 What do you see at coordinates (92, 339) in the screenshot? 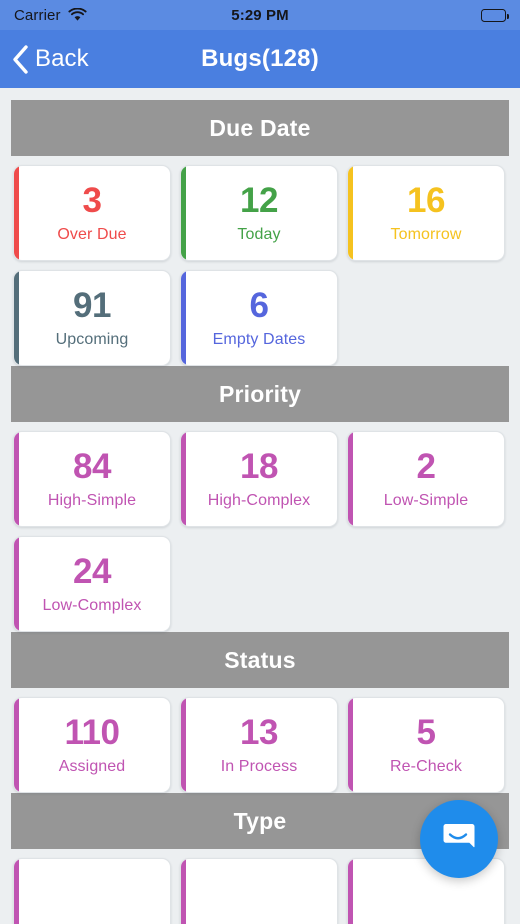
I see `stat-card-label: Upcoming` at bounding box center [92, 339].